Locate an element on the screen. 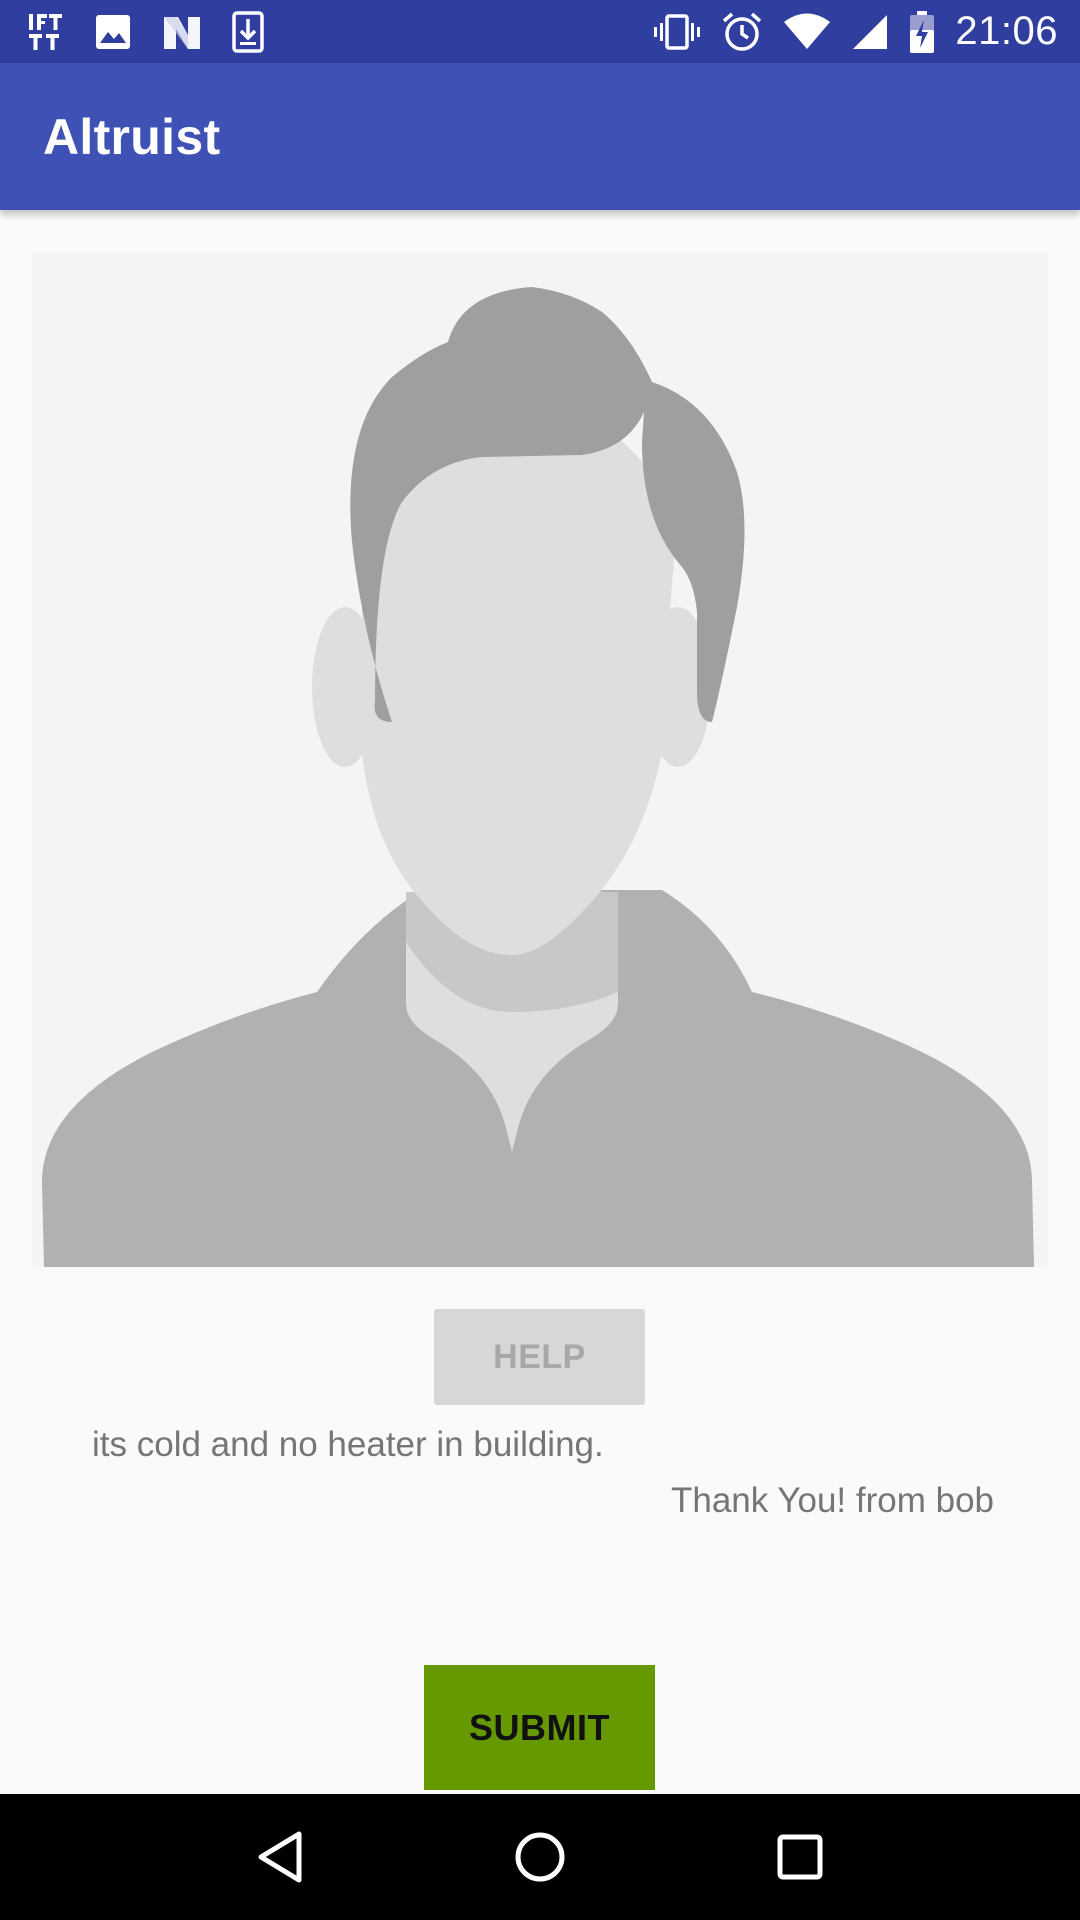  download-icon is located at coordinates (248, 31).